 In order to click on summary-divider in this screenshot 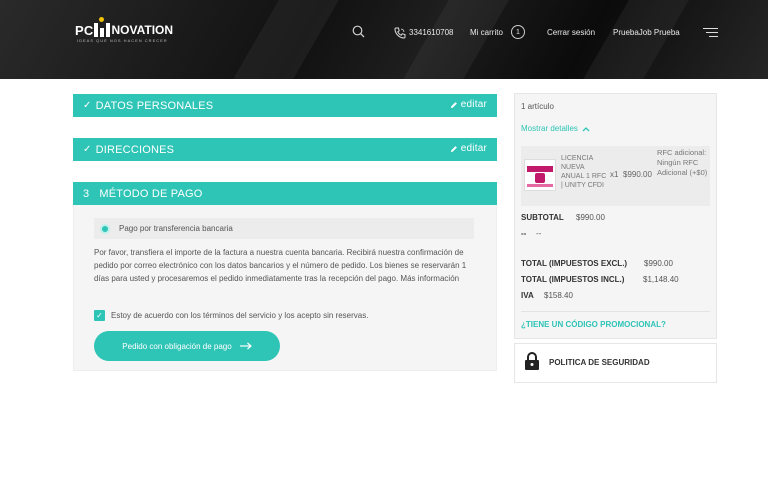, I will do `click(615, 311)`.